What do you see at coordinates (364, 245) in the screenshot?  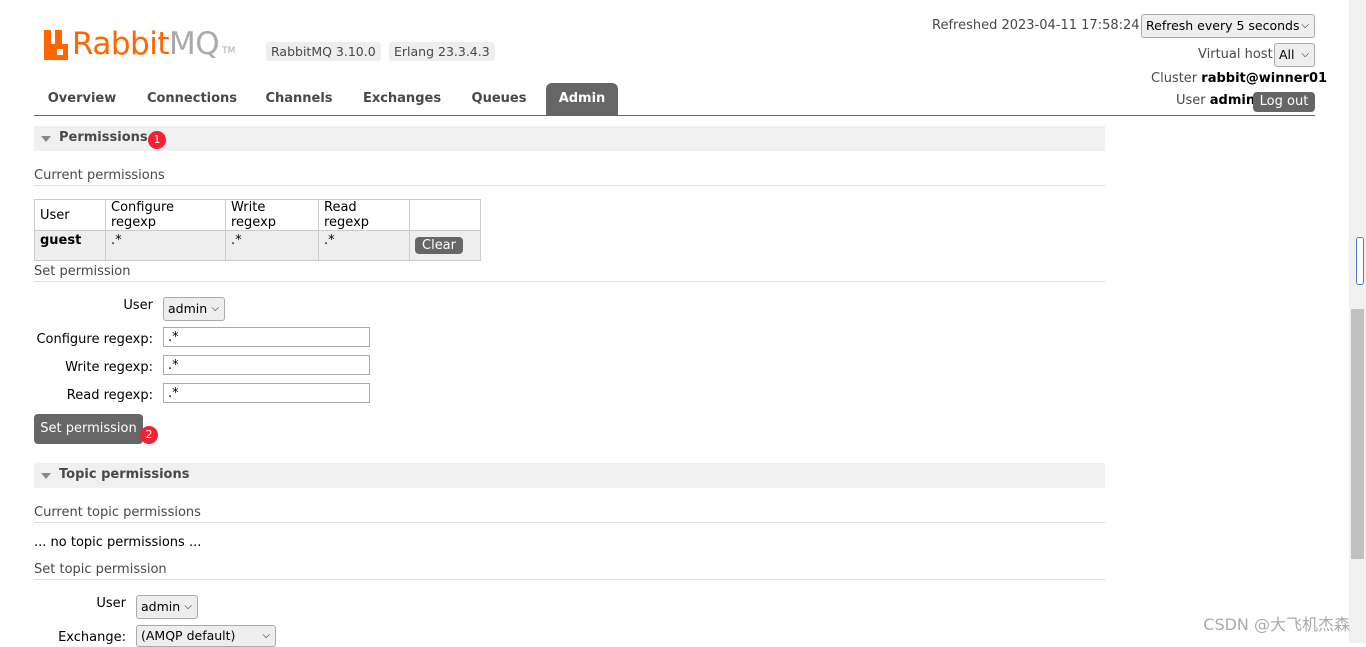 I see `cell-read: .*` at bounding box center [364, 245].